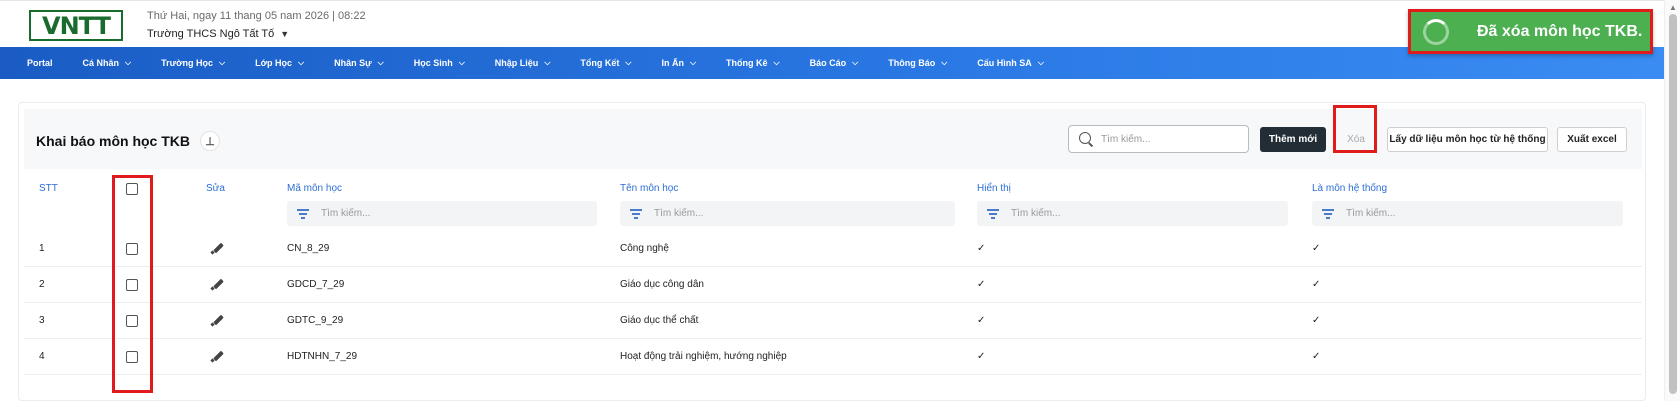 The image size is (1680, 401). What do you see at coordinates (42, 320) in the screenshot?
I see `cell-stt: 3` at bounding box center [42, 320].